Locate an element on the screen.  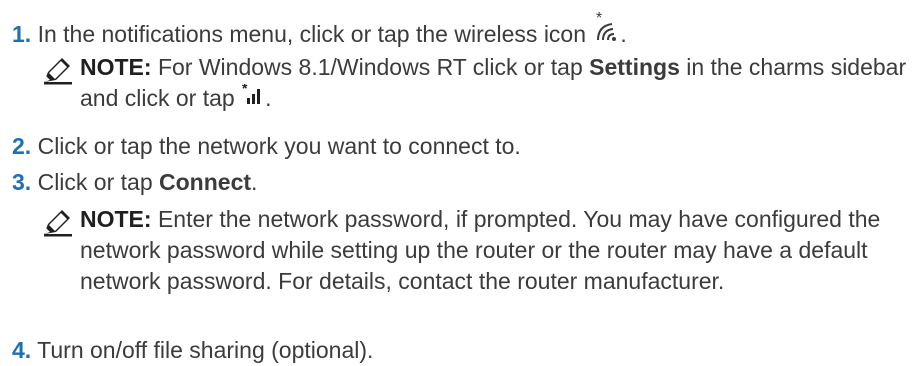
wireless-icon: * is located at coordinates (606, 30).